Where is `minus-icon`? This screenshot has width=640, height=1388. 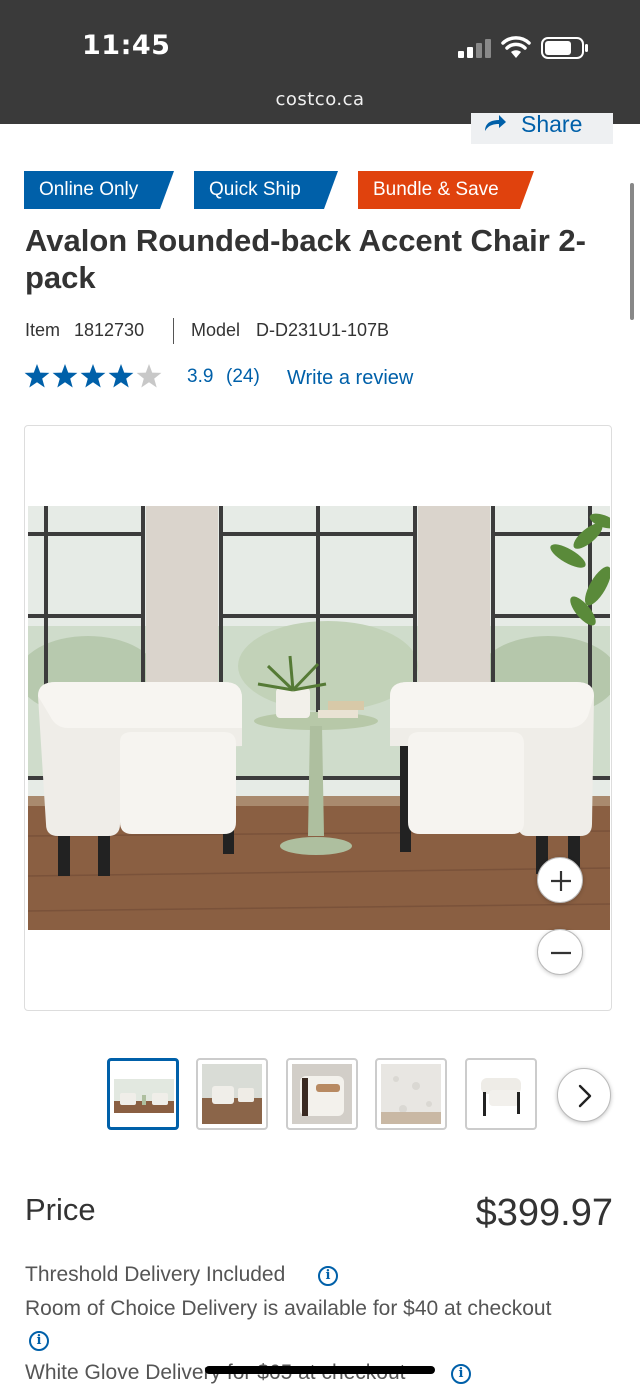 minus-icon is located at coordinates (561, 953).